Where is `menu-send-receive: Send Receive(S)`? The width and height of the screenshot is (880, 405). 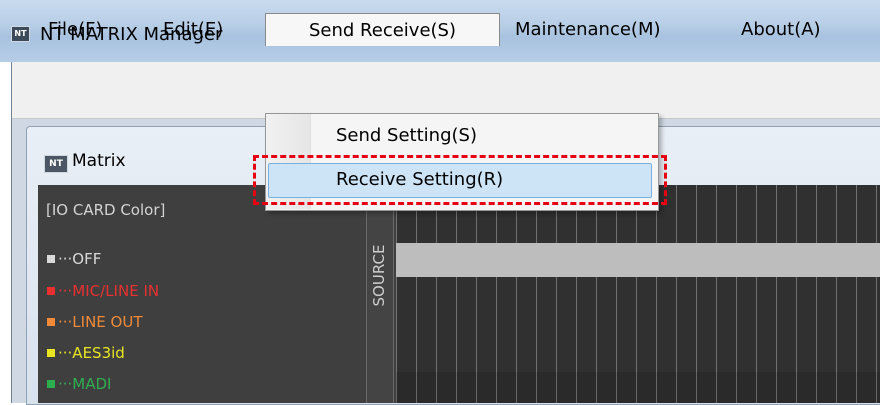
menu-send-receive: Send Receive(S) is located at coordinates (382, 29).